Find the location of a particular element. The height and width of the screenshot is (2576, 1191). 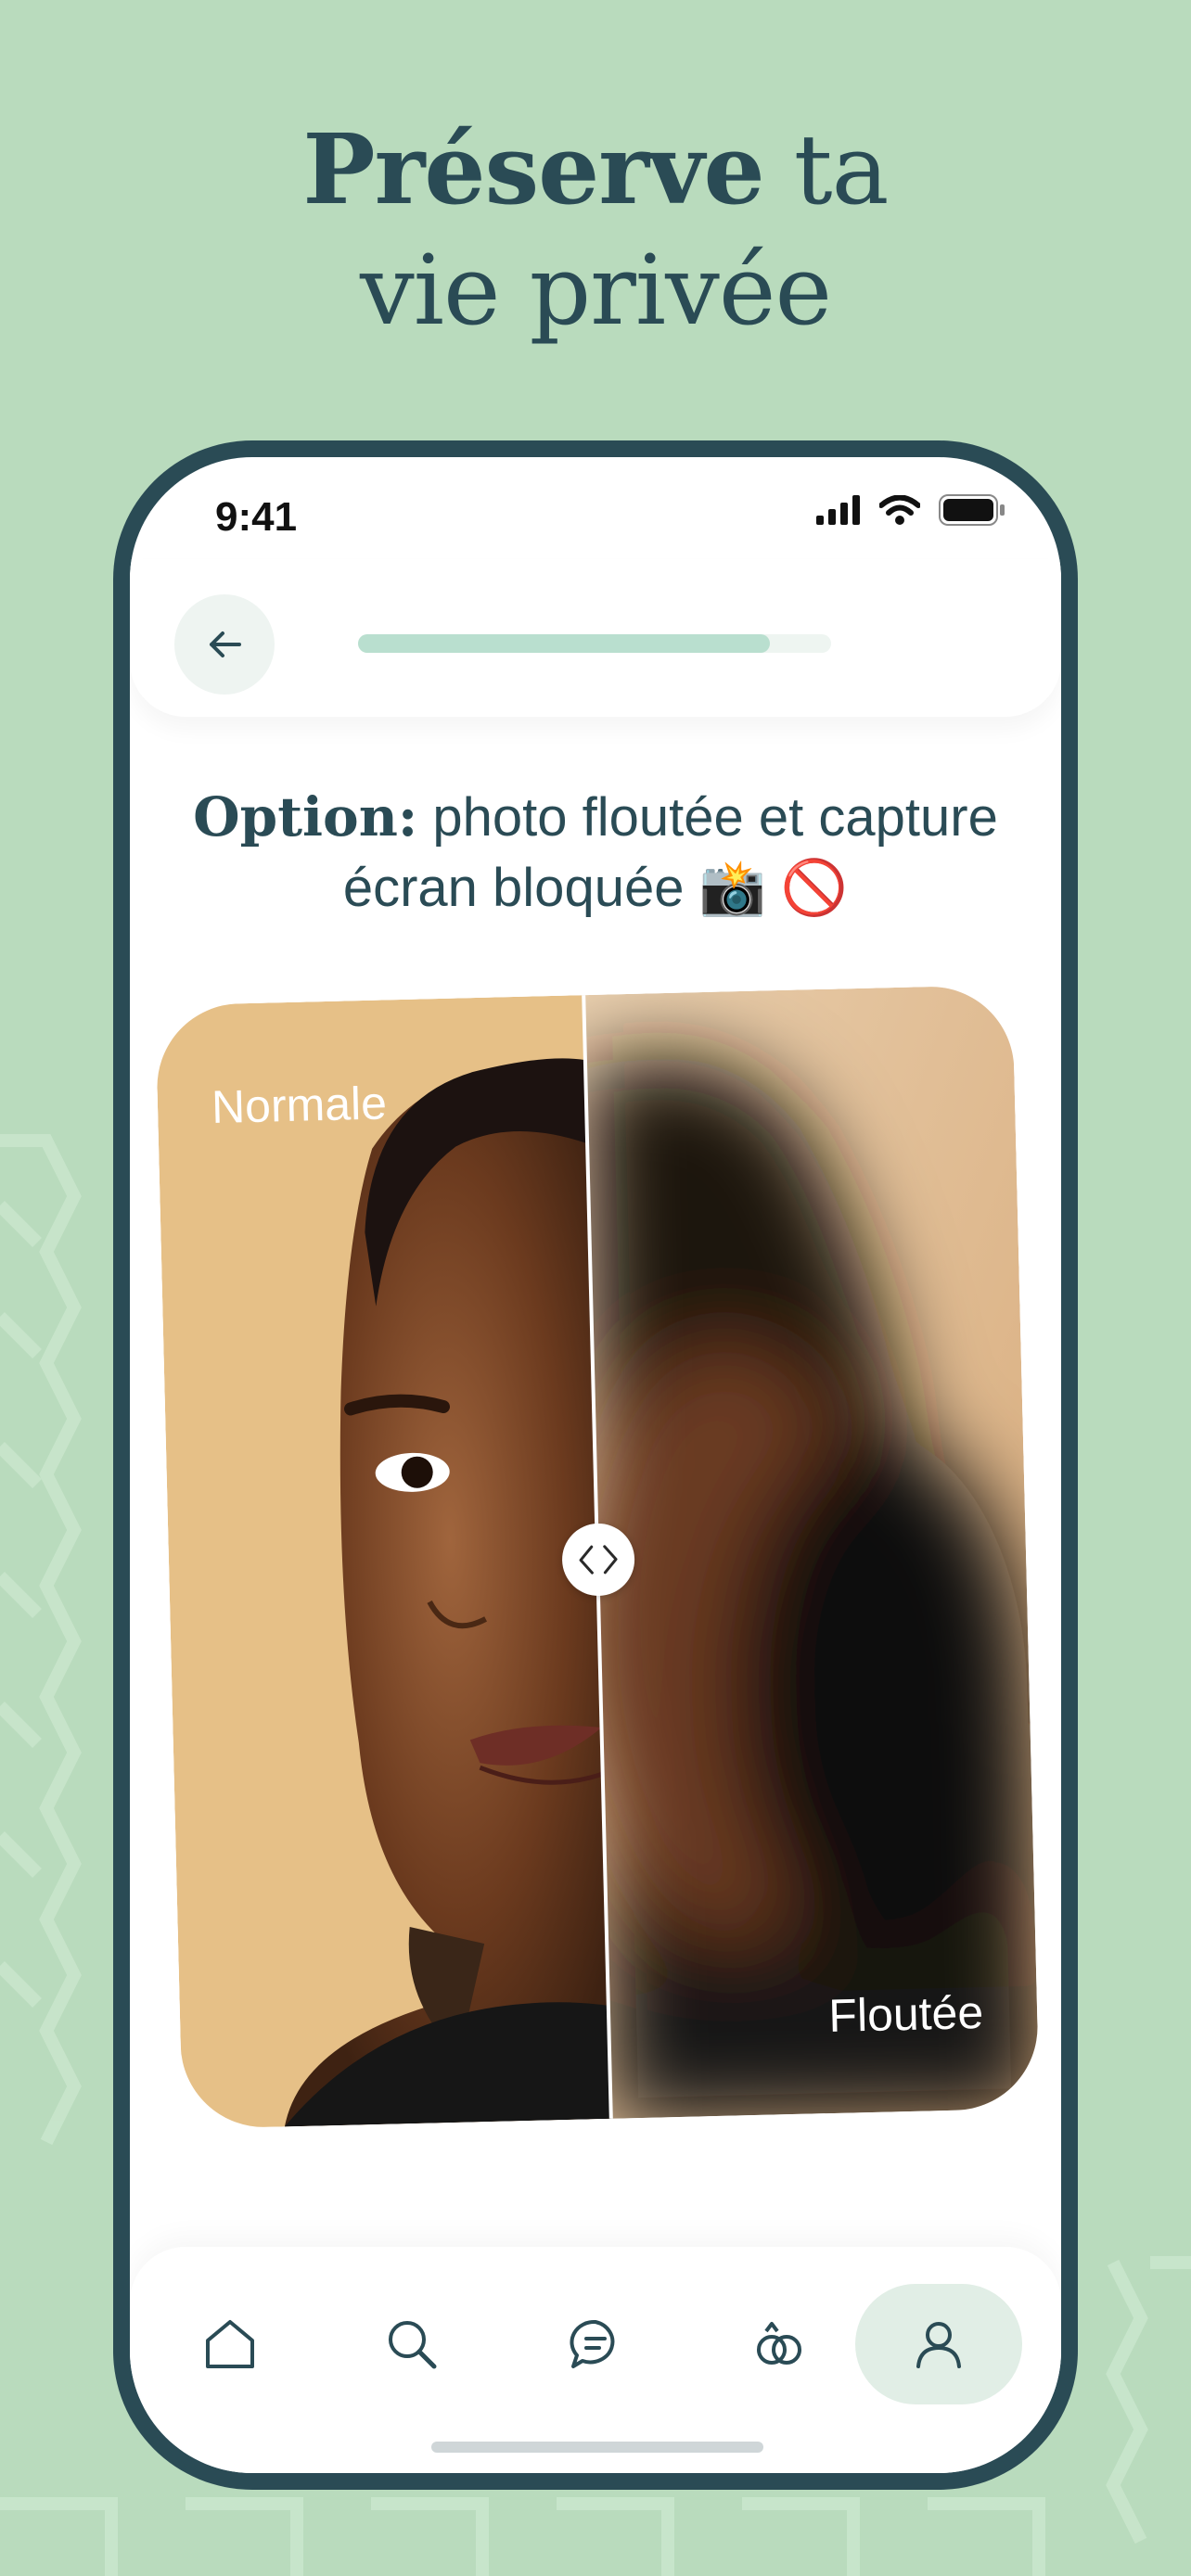

chevron-left-right-icon is located at coordinates (598, 1560).